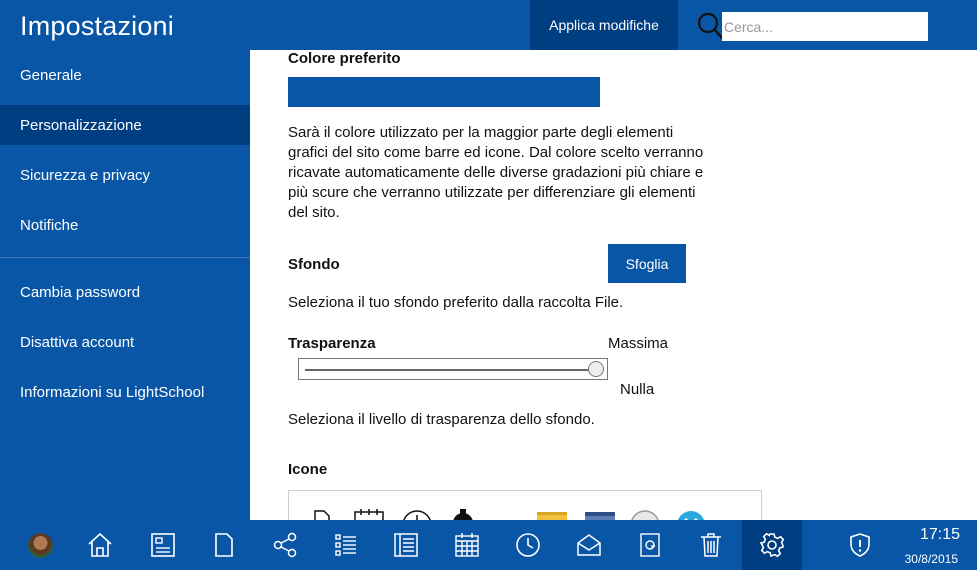 The height and width of the screenshot is (570, 977). Describe the element at coordinates (344, 58) in the screenshot. I see `favorite-color-title: Colore preferito` at that location.